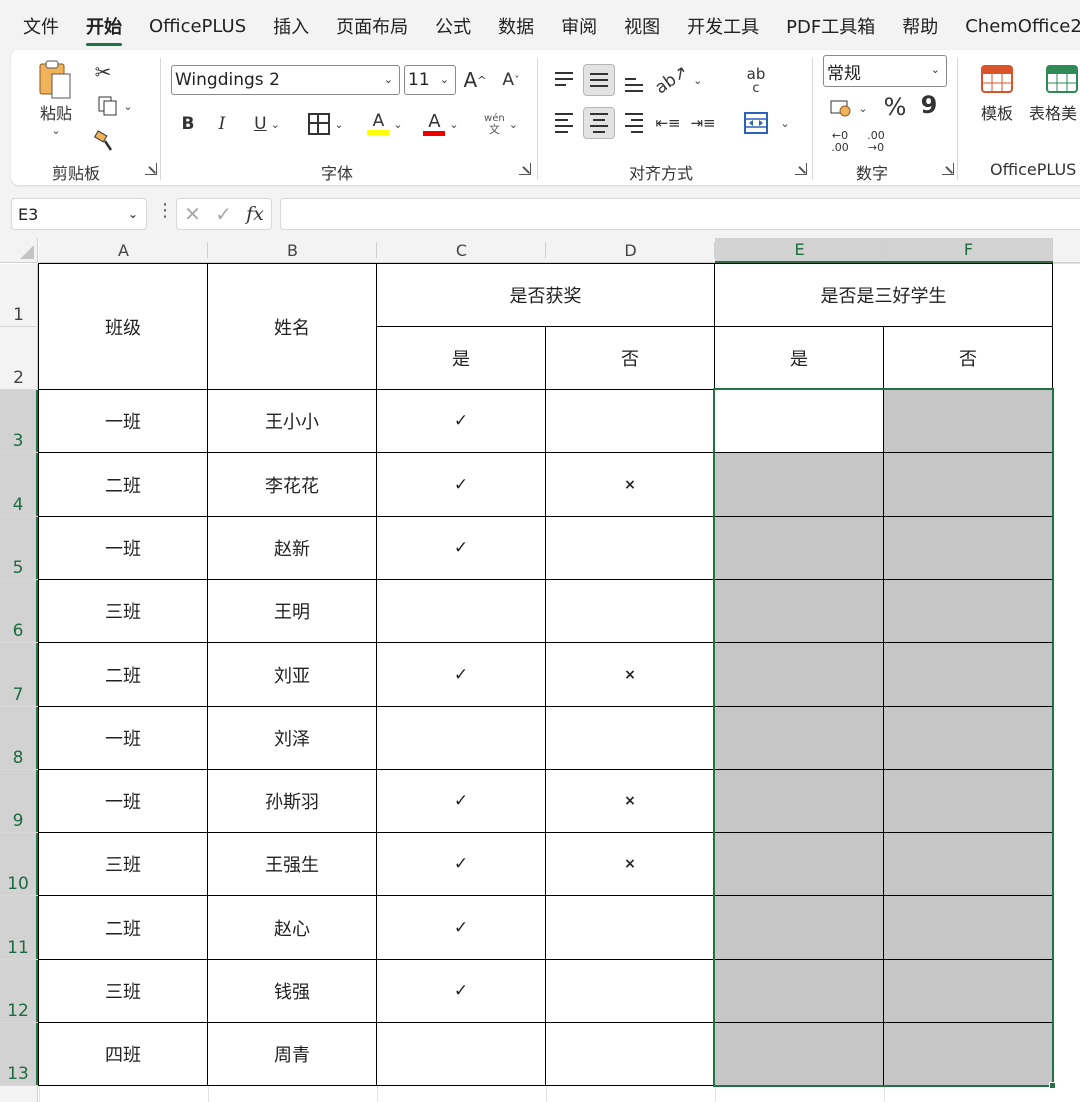  Describe the element at coordinates (115, 106) in the screenshot. I see `copy-button: ⌄` at that location.